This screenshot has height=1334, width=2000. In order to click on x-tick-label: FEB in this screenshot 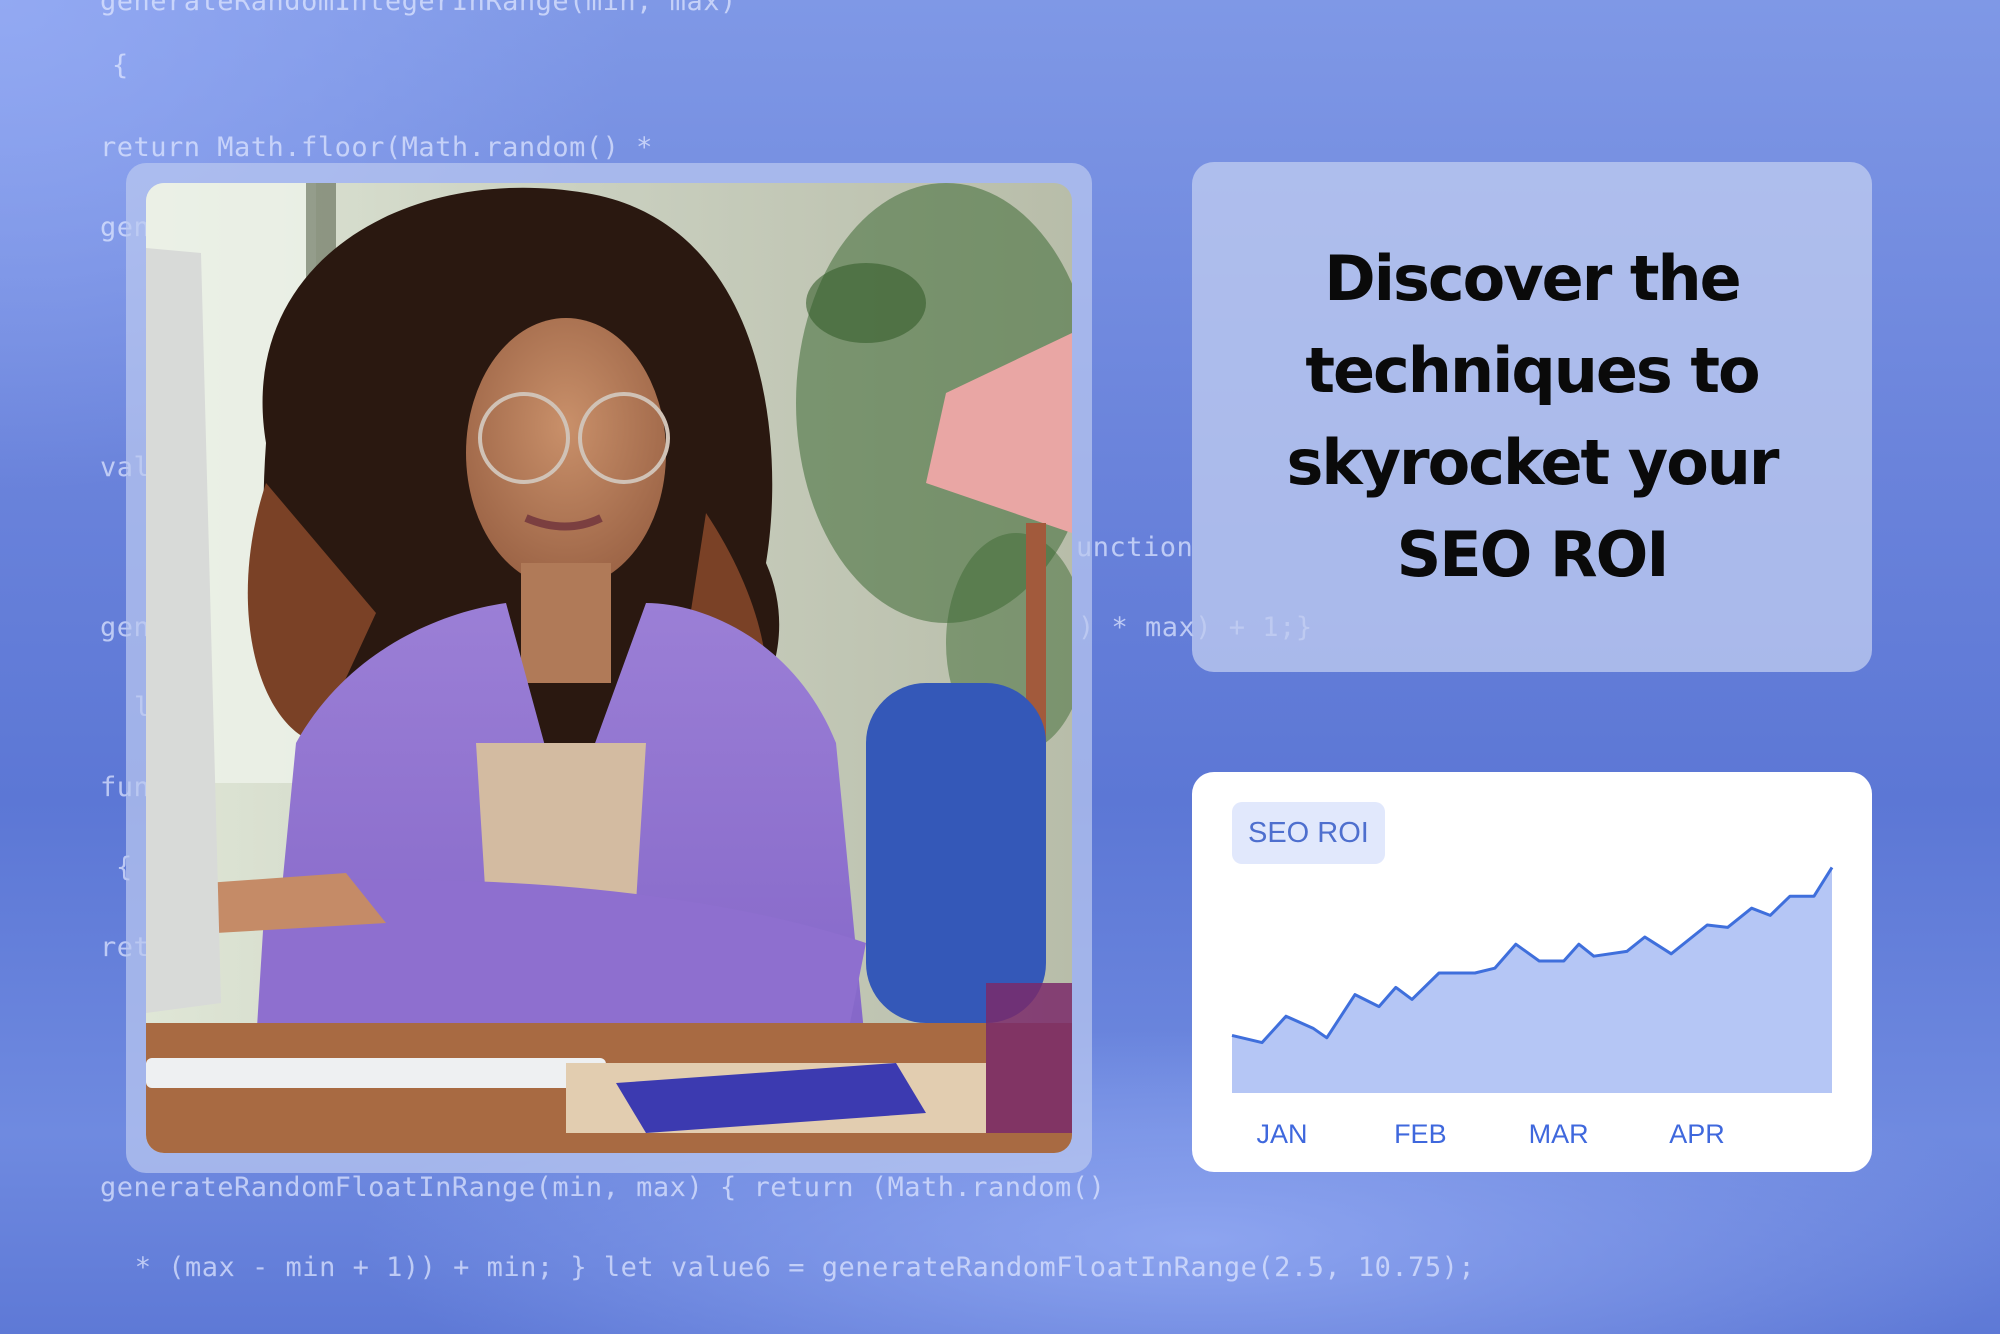, I will do `click(1420, 1134)`.